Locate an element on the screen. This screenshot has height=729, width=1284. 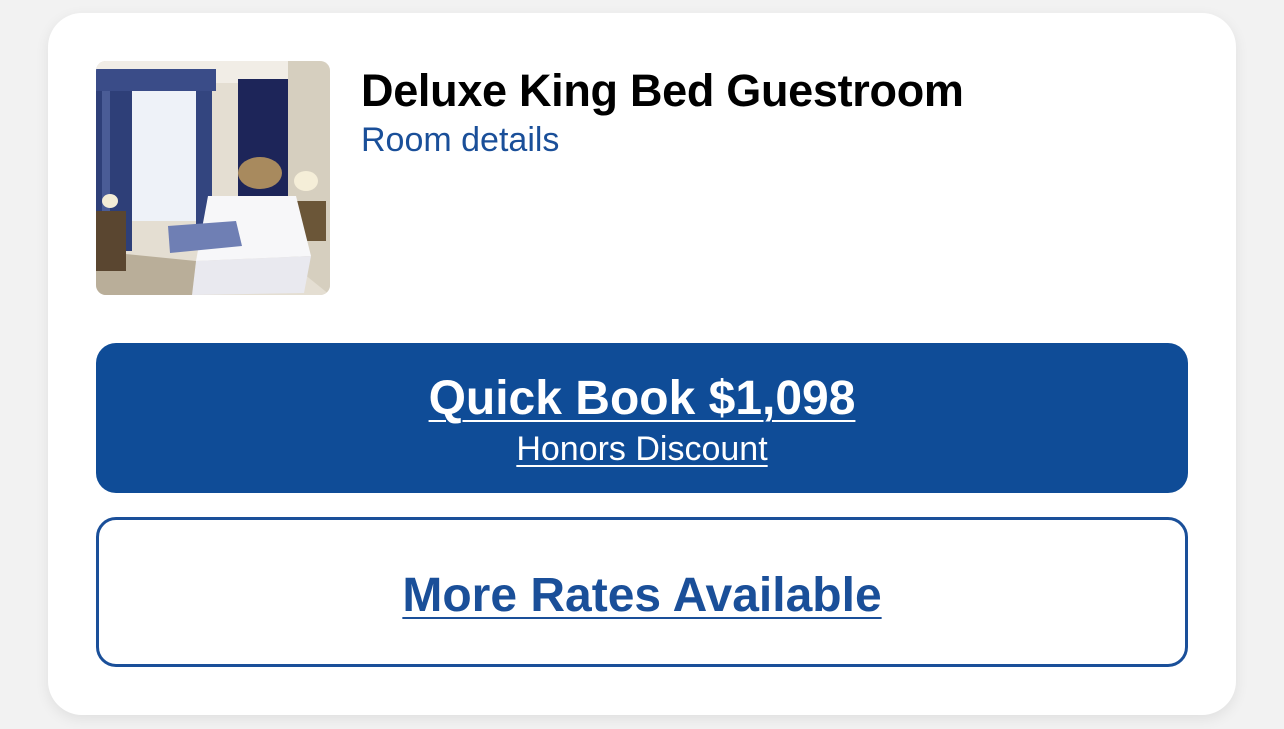
room-title: Deluxe King Bed Guestroom is located at coordinates (662, 90).